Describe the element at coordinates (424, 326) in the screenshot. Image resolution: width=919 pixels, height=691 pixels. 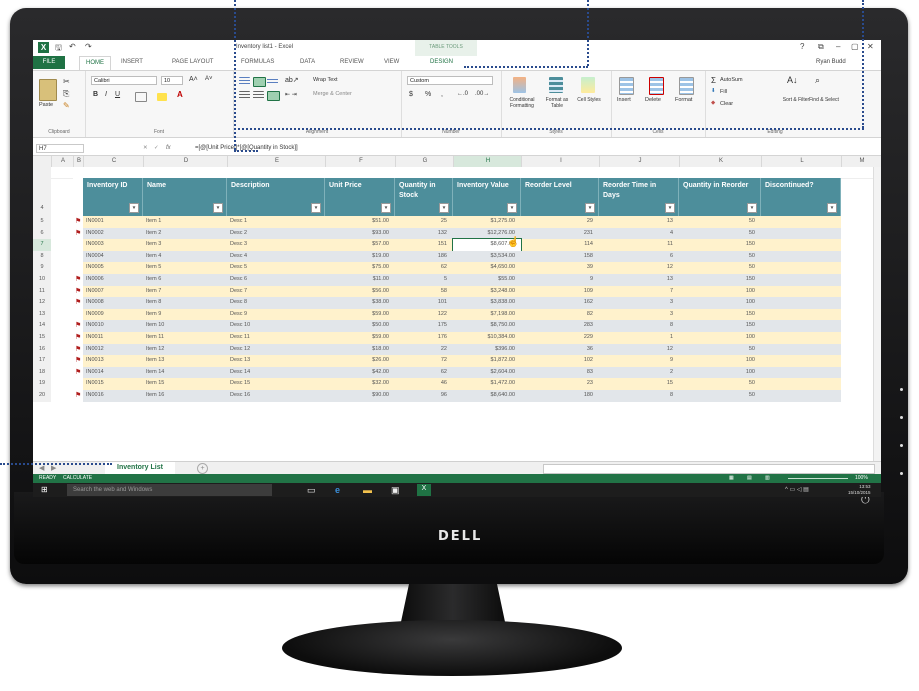
I see `table-cell: 175` at that location.